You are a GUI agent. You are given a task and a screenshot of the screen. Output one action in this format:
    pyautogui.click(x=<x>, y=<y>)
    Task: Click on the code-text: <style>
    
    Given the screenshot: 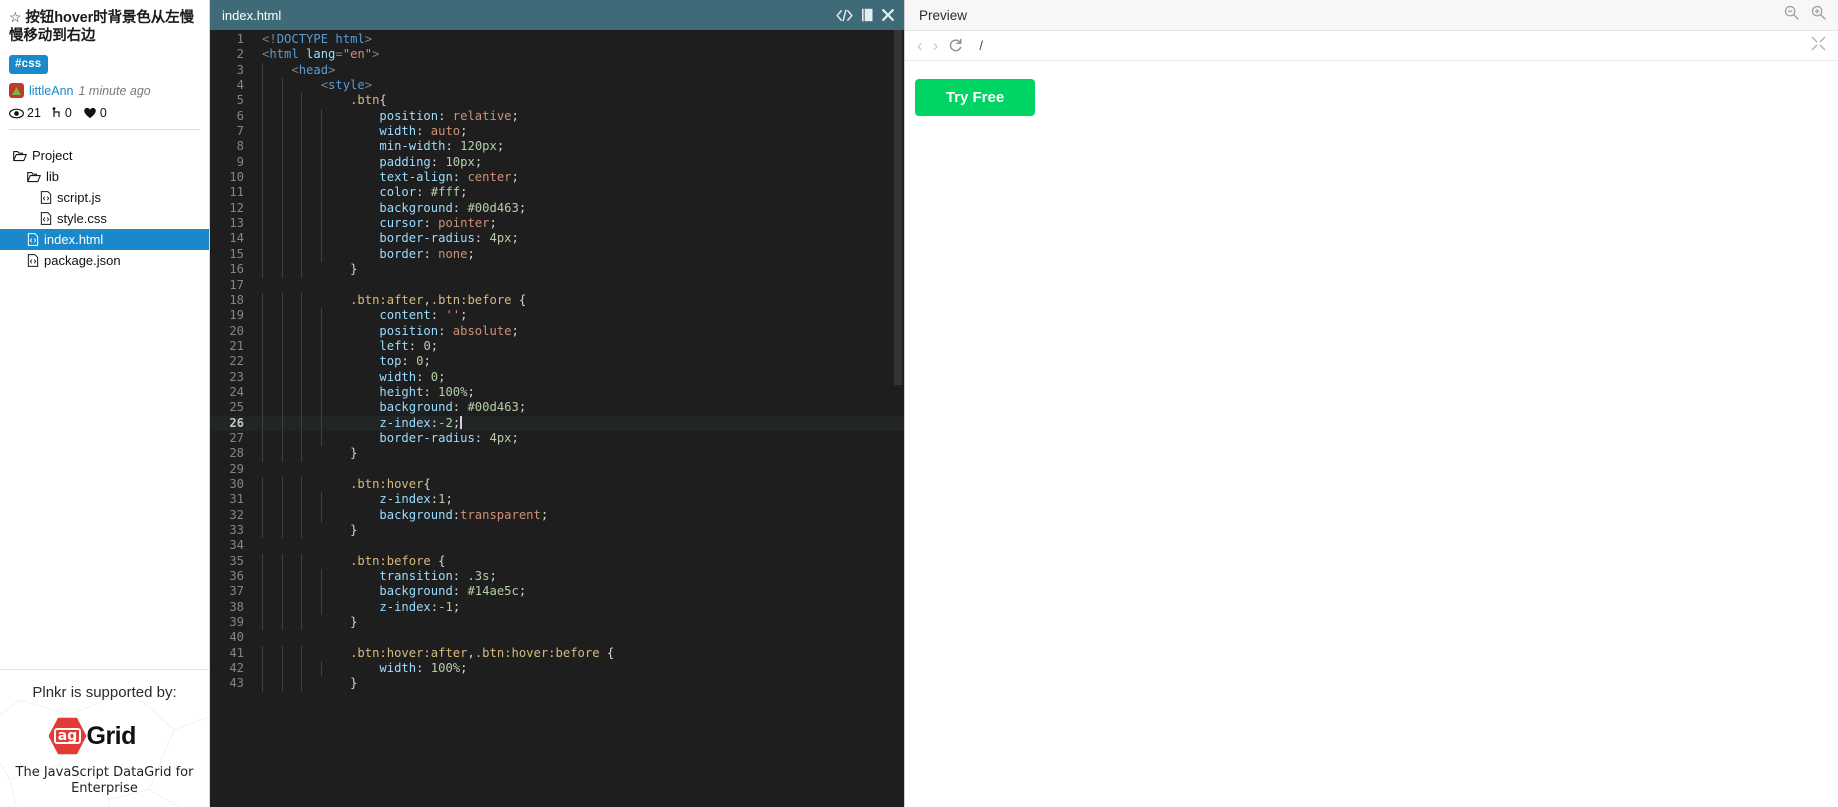 What is the action you would take?
    pyautogui.click(x=346, y=85)
    